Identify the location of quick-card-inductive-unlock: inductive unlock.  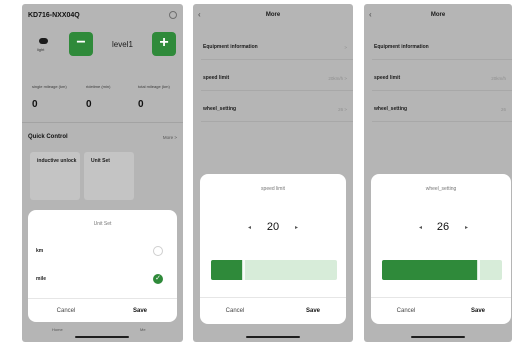
(55, 176).